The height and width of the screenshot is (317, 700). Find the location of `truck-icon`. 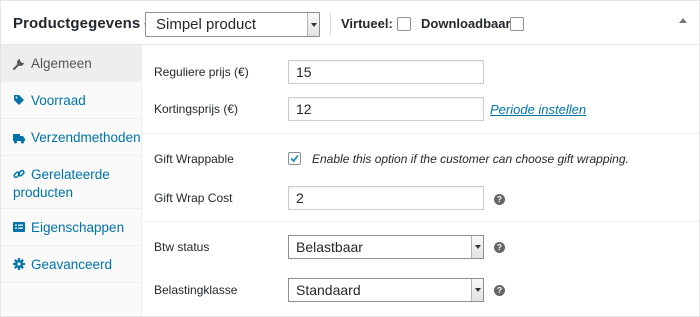

truck-icon is located at coordinates (19, 139).